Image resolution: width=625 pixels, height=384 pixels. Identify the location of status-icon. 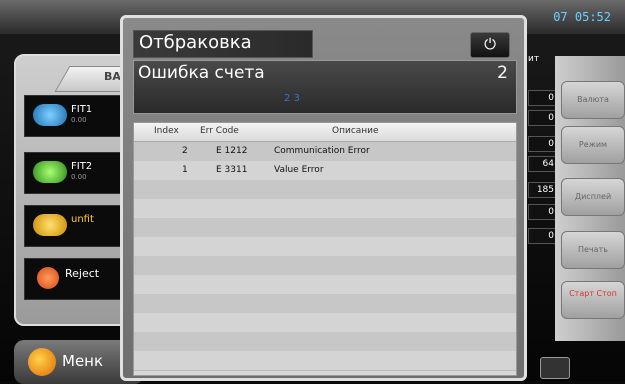
(555, 368).